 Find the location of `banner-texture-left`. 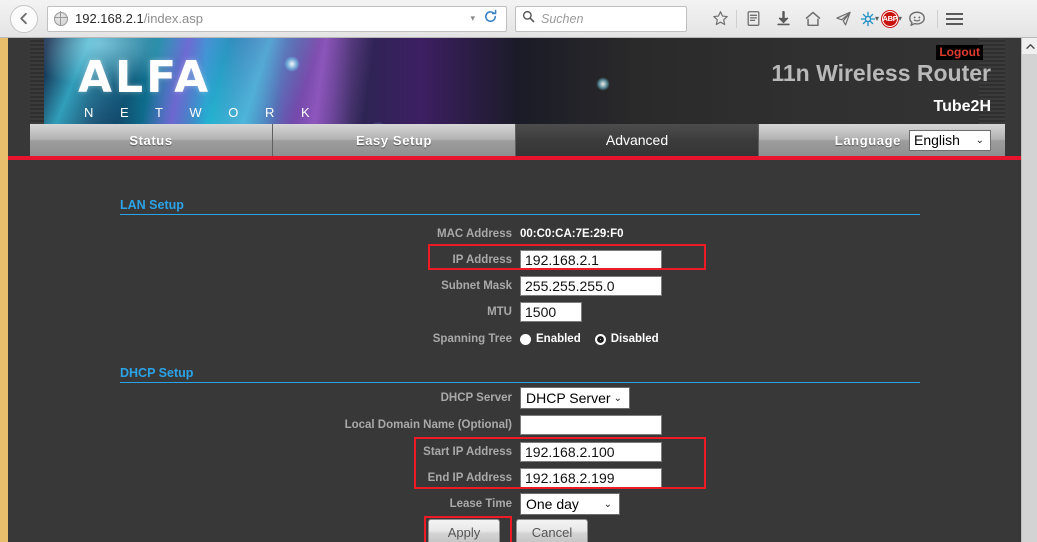

banner-texture-left is located at coordinates (37, 81).